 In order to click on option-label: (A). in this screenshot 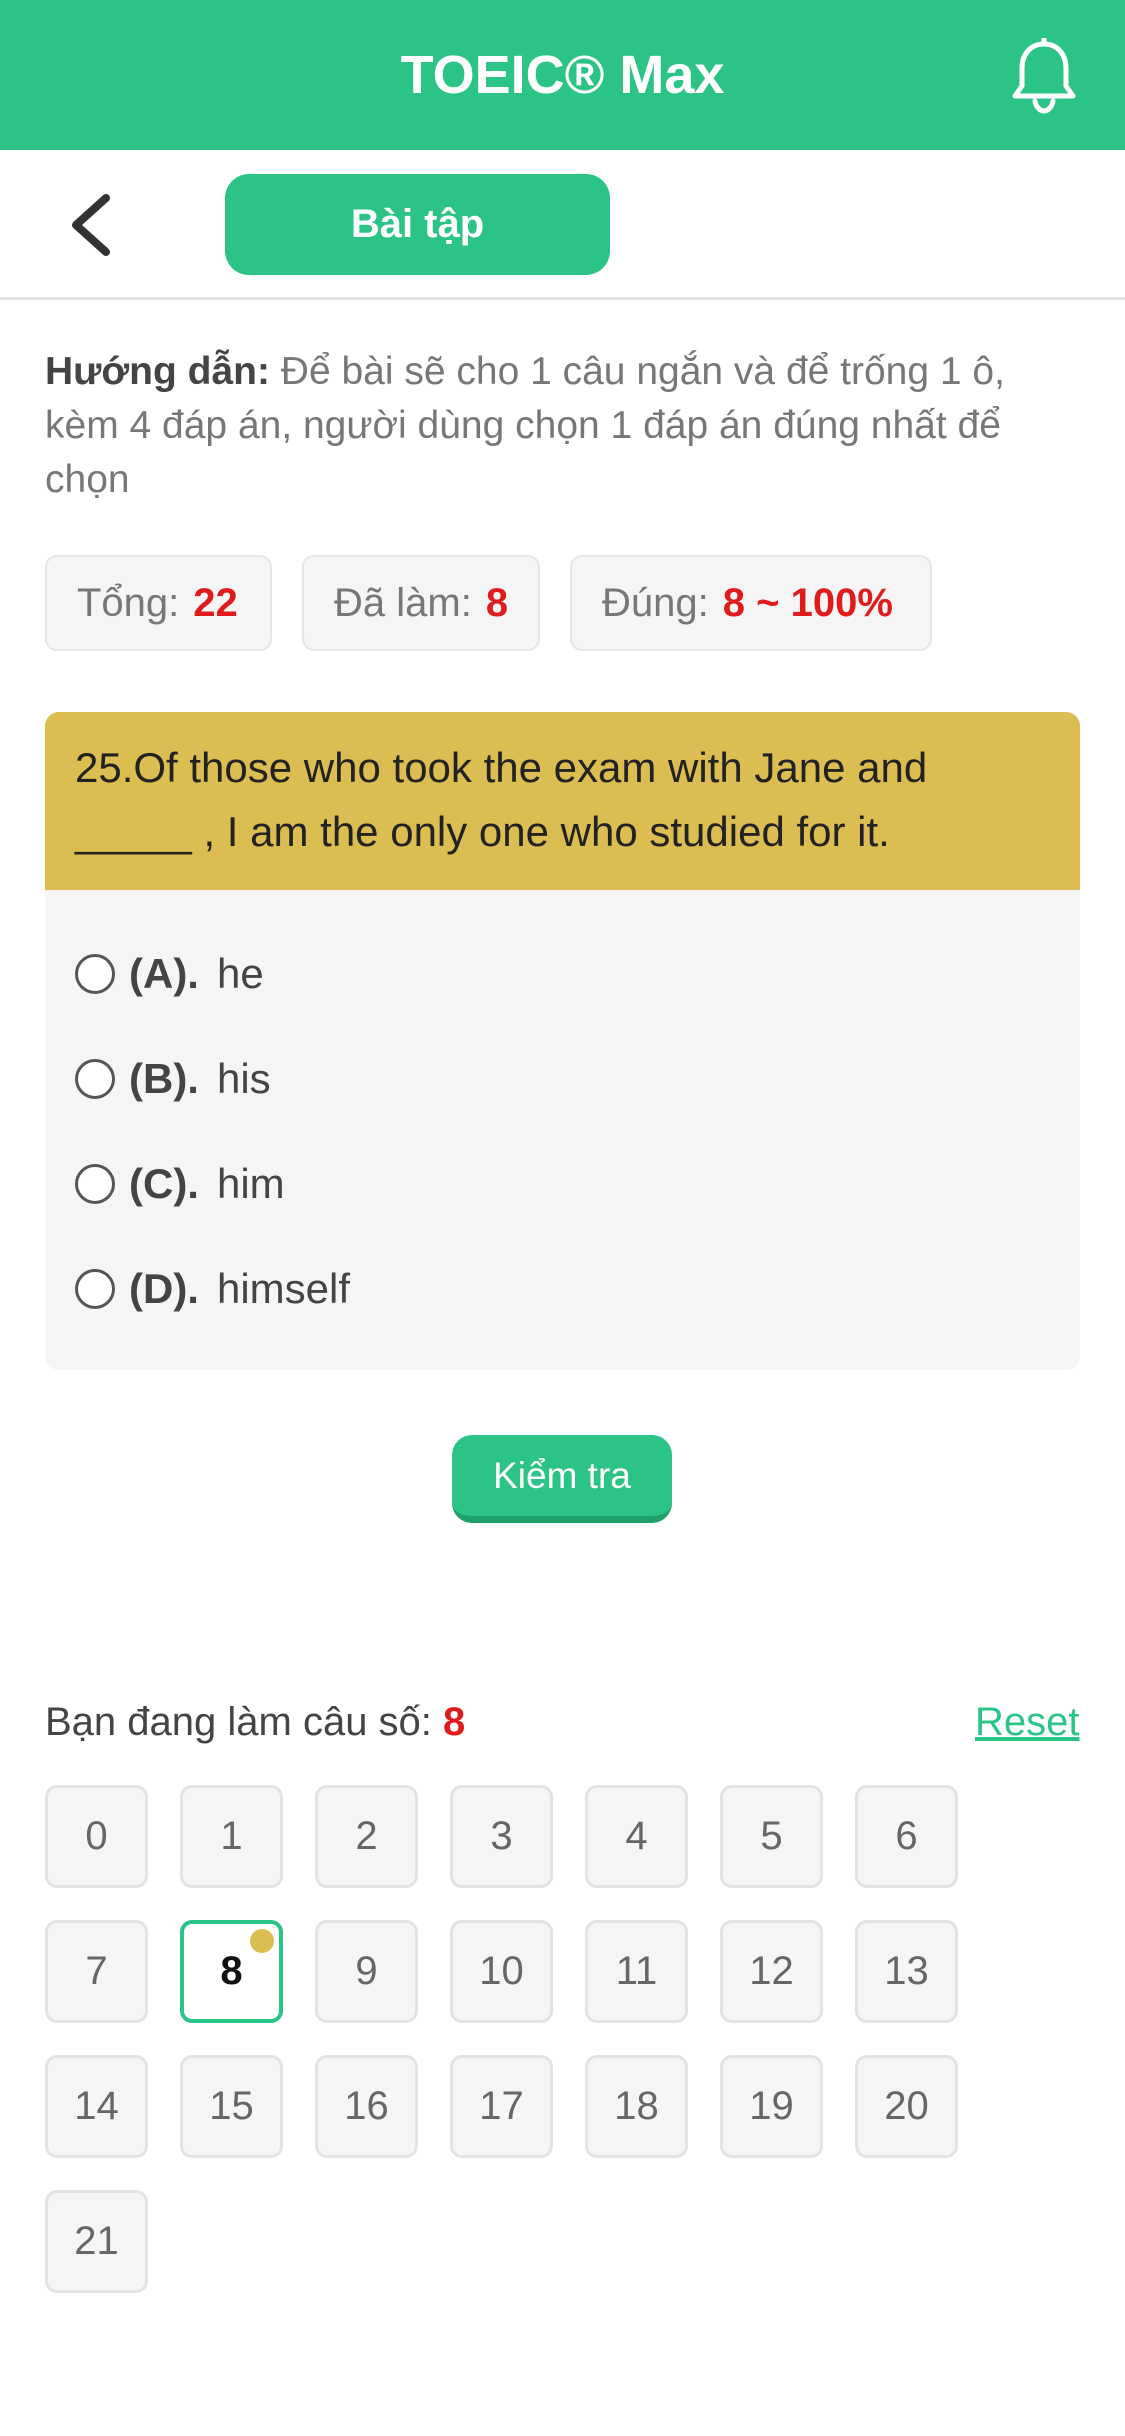, I will do `click(164, 973)`.